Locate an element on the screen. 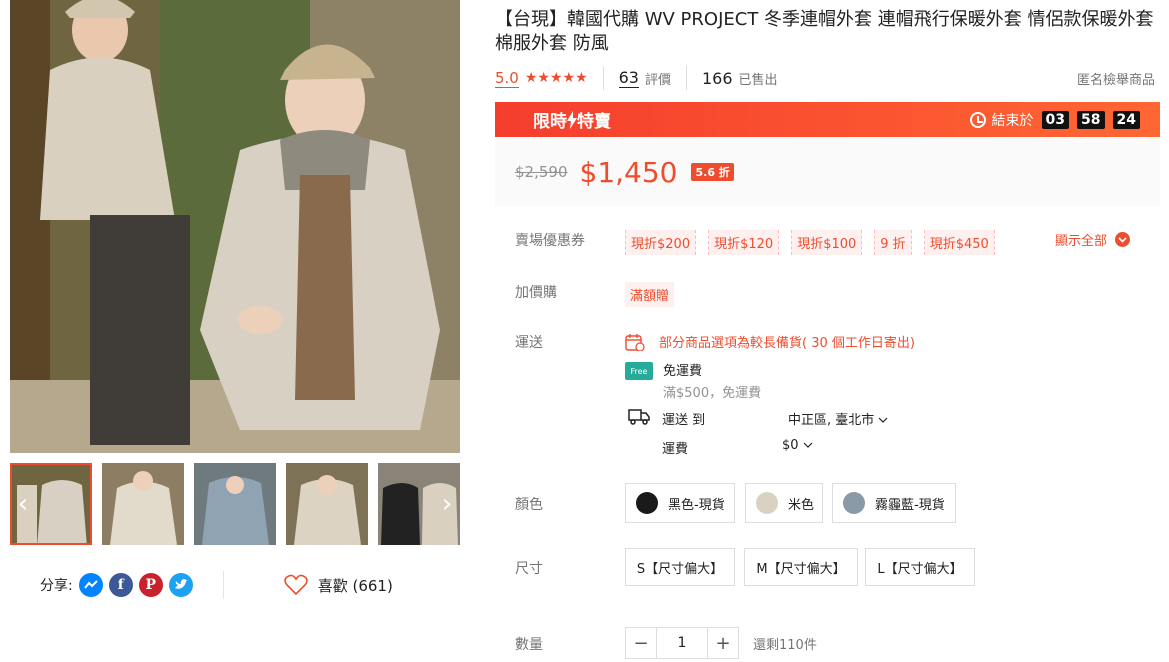 Image resolution: width=1169 pixels, height=662 pixels. color-label: 顏色 is located at coordinates (529, 505).